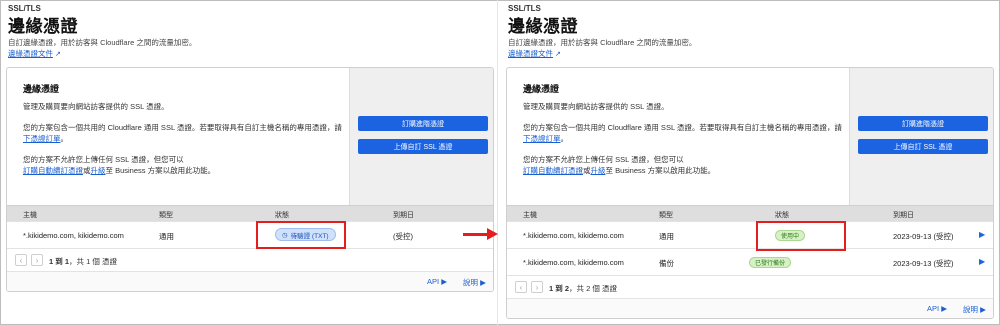  What do you see at coordinates (59, 261) in the screenshot?
I see `pagination-range: 1 到 1` at bounding box center [59, 261].